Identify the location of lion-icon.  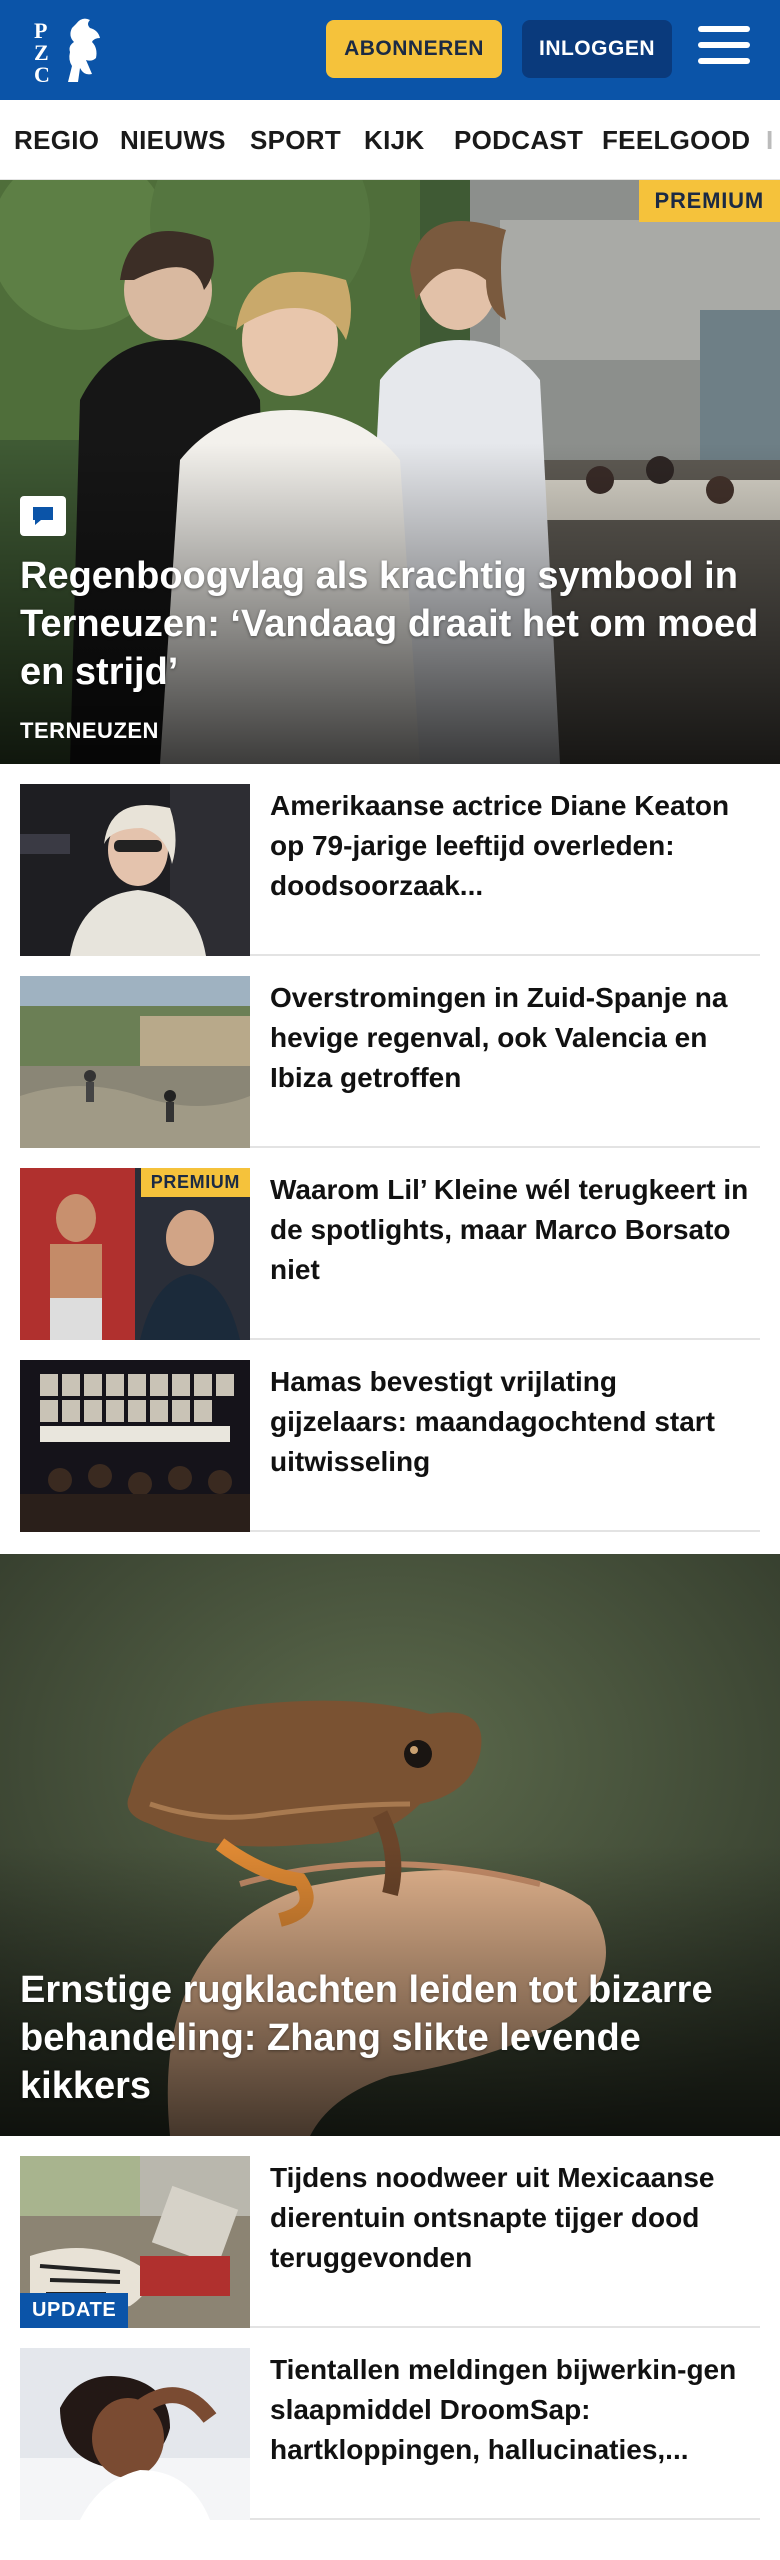
(84, 50).